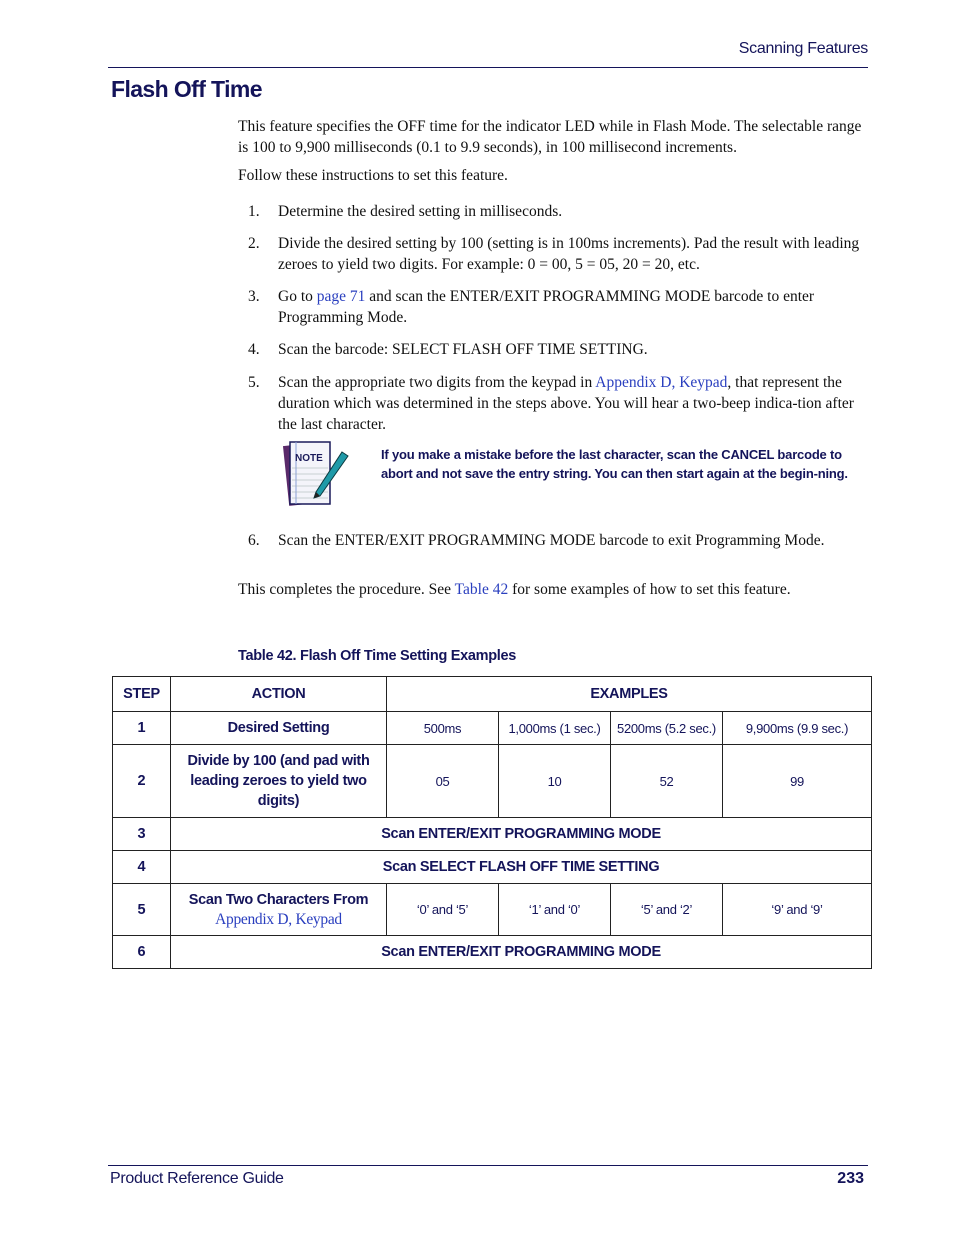 This screenshot has width=954, height=1235. I want to click on example-cell: ‘9’ and ‘9’, so click(797, 909).